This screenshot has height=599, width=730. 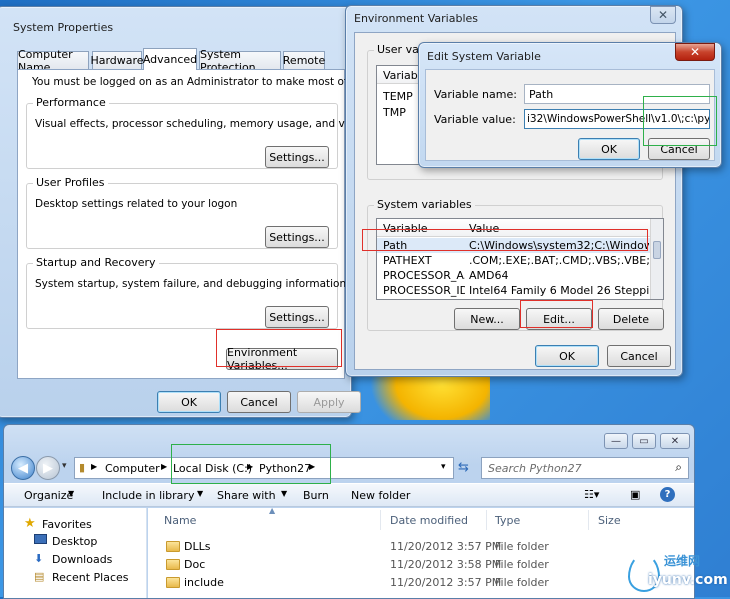 What do you see at coordinates (585, 468) in the screenshot?
I see `search-input: Search Python27 ⌕` at bounding box center [585, 468].